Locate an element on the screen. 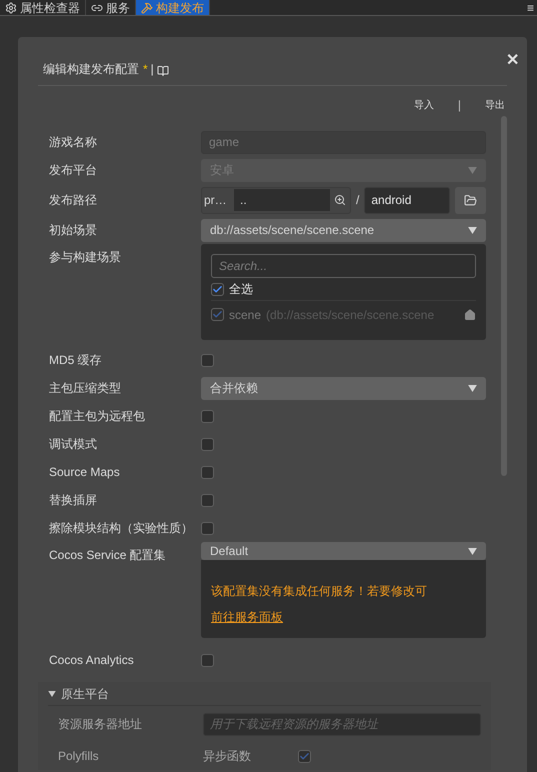  home-icon is located at coordinates (470, 314).